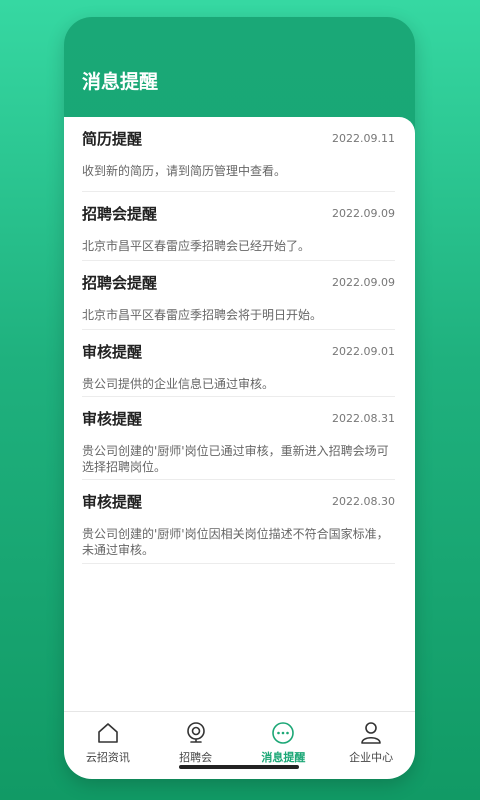 The image size is (480, 800). What do you see at coordinates (238, 348) in the screenshot?
I see `message-header: 审核提醒 2022.09.01` at bounding box center [238, 348].